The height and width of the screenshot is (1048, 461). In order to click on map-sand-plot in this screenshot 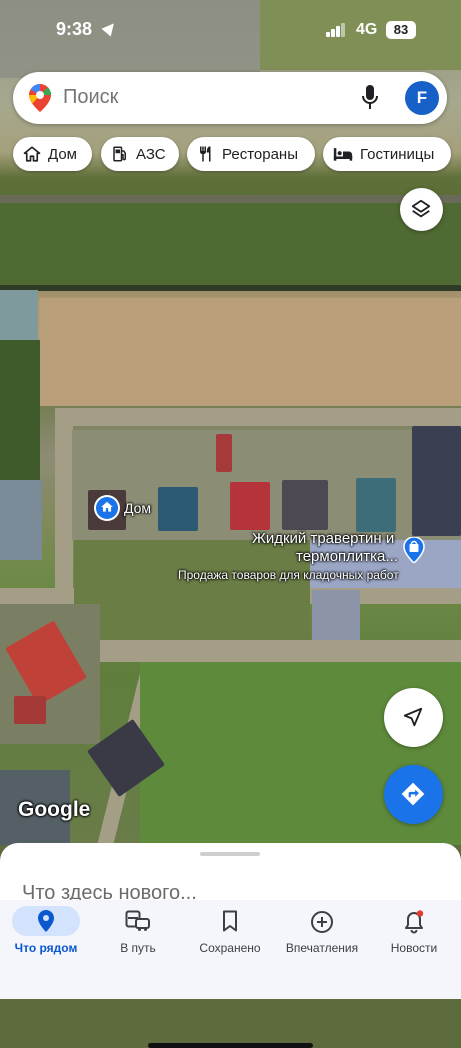, I will do `click(250, 352)`.